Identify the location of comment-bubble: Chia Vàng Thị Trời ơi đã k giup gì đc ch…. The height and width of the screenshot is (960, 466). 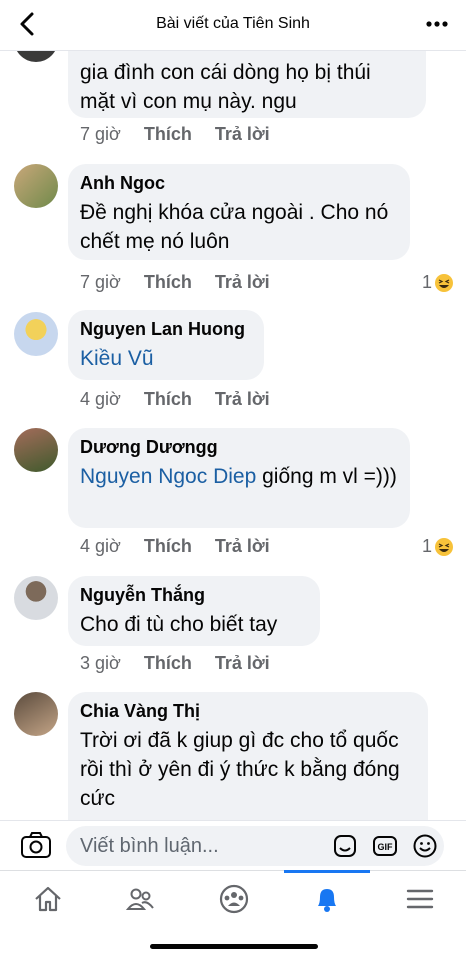
(248, 760).